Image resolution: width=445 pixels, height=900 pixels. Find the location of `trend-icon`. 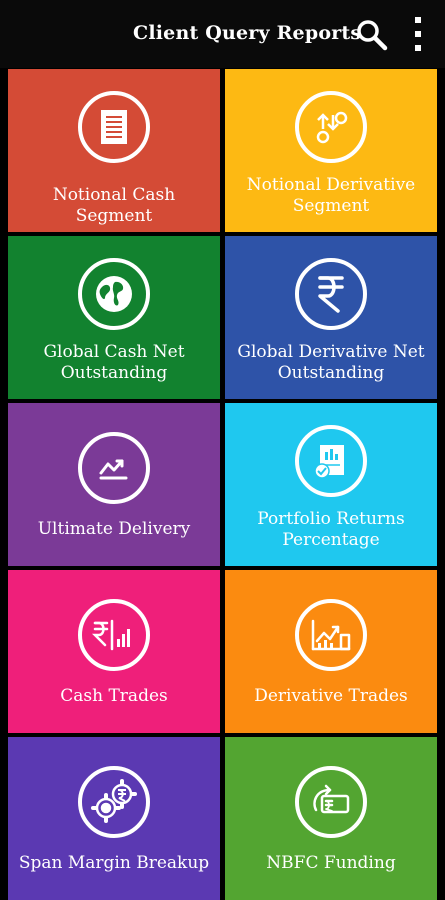

trend-icon is located at coordinates (114, 468).